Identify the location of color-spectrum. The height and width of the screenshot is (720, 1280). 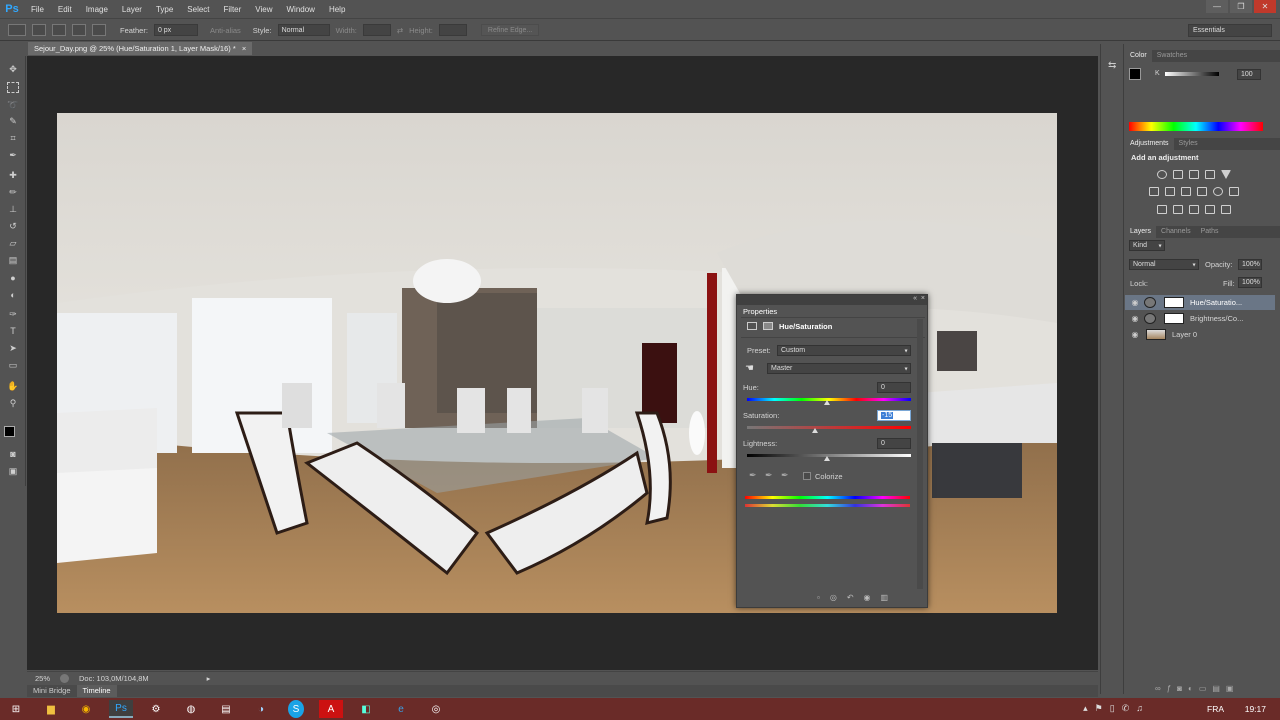
(1196, 126).